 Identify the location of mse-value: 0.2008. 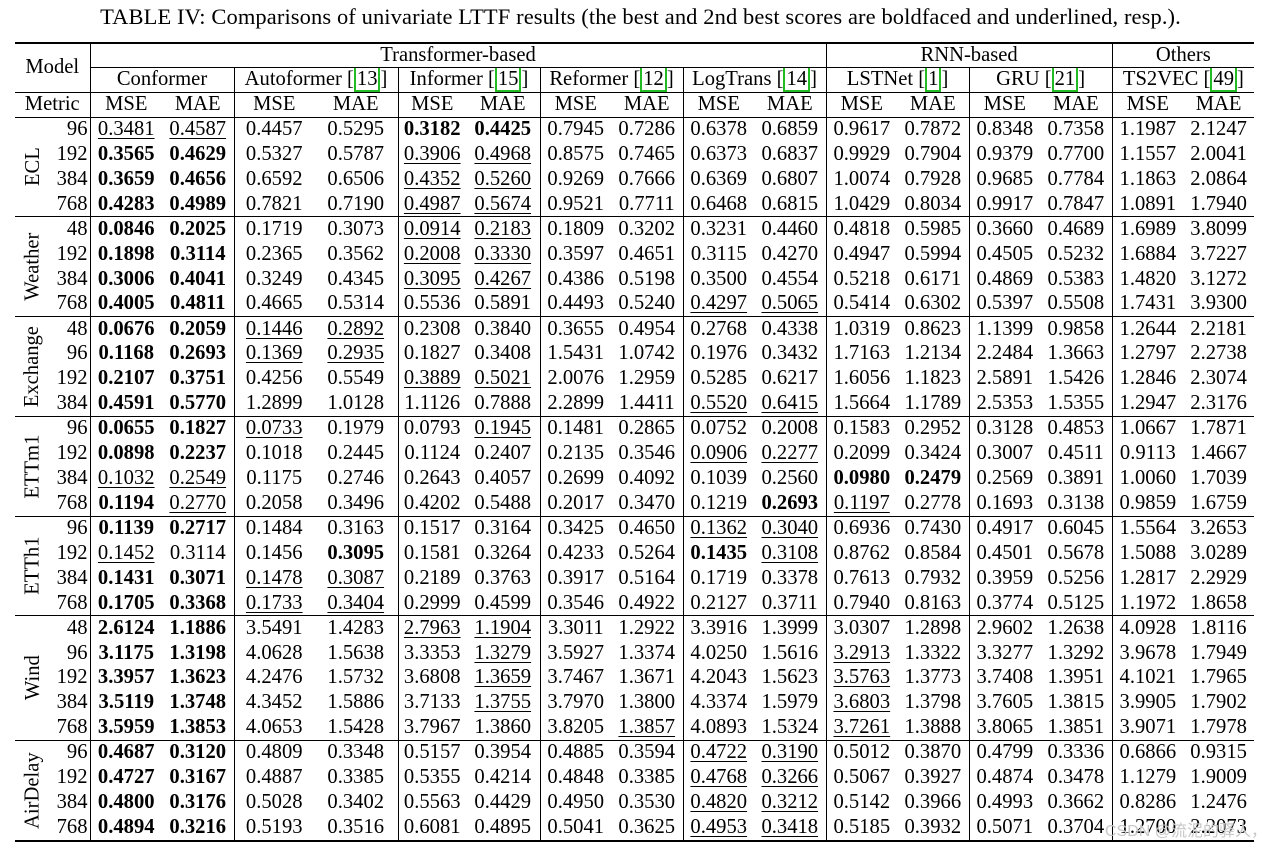
(432, 254).